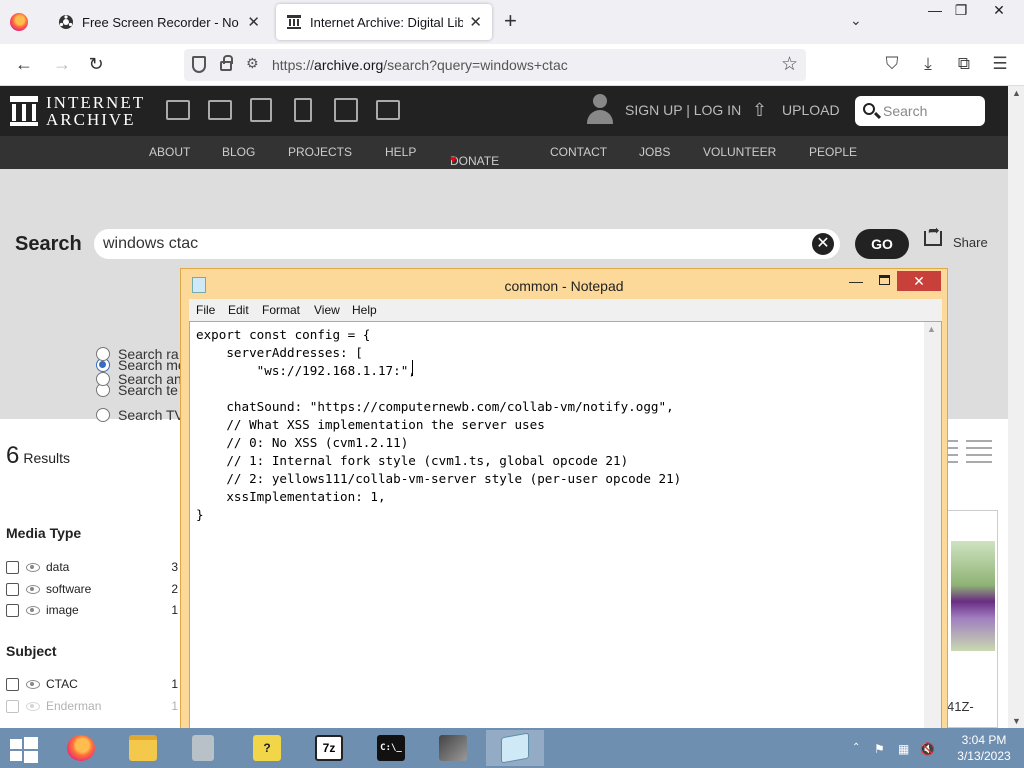  What do you see at coordinates (281, 310) in the screenshot?
I see `menu-format: Format` at bounding box center [281, 310].